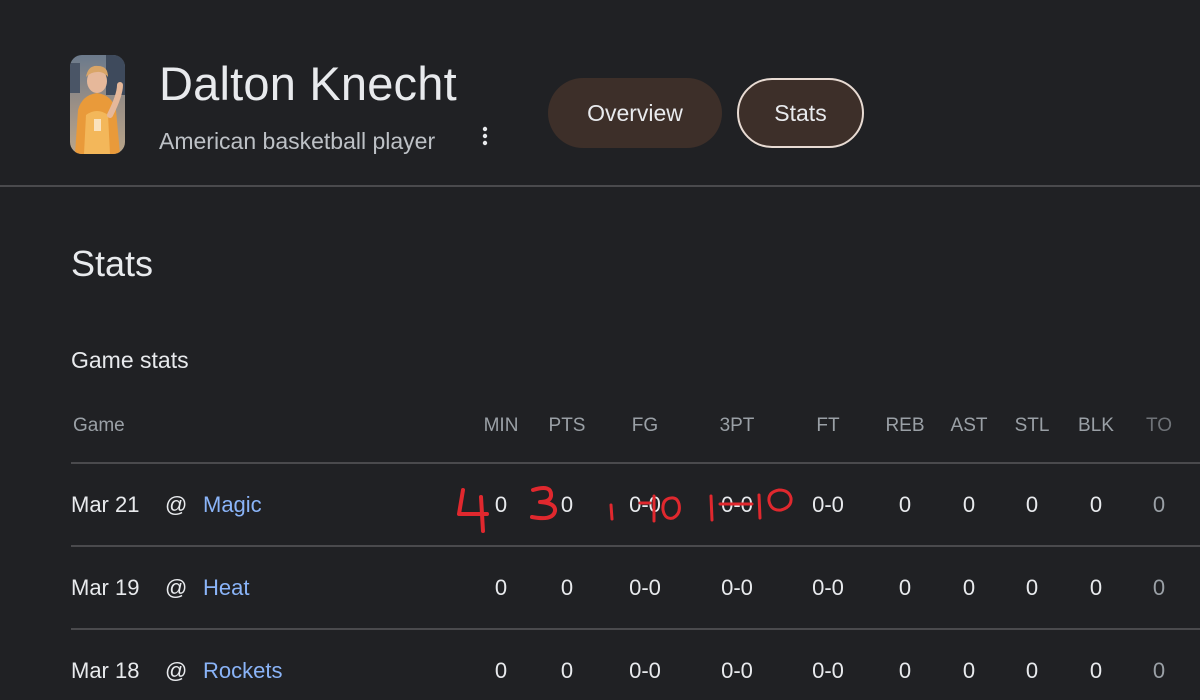  What do you see at coordinates (105, 587) in the screenshot?
I see `game-date: Mar 19` at bounding box center [105, 587].